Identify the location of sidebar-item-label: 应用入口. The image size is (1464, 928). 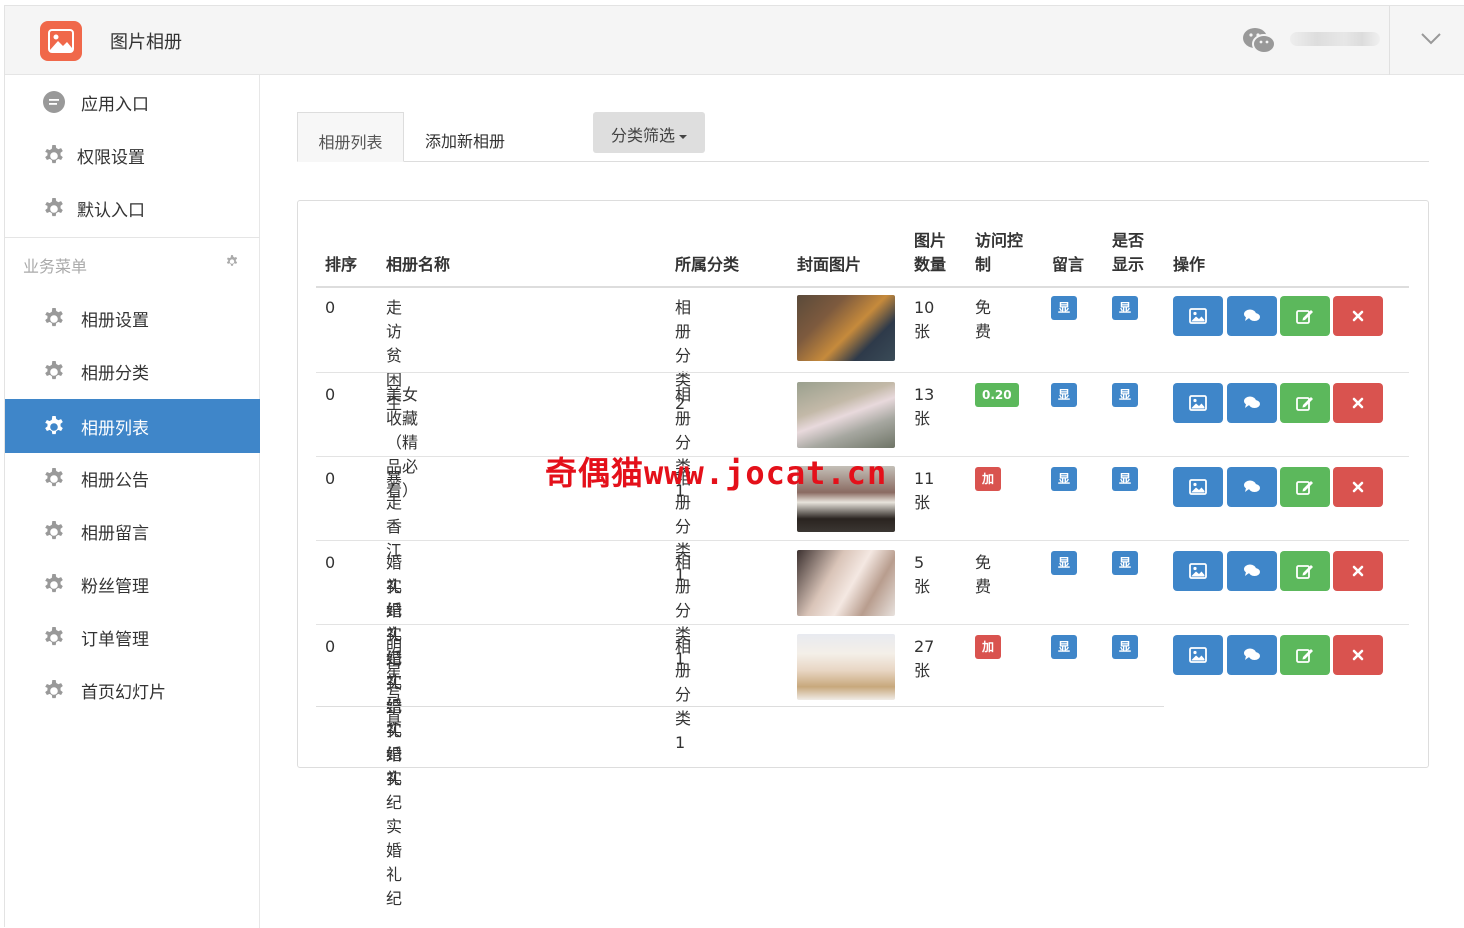
(115, 105).